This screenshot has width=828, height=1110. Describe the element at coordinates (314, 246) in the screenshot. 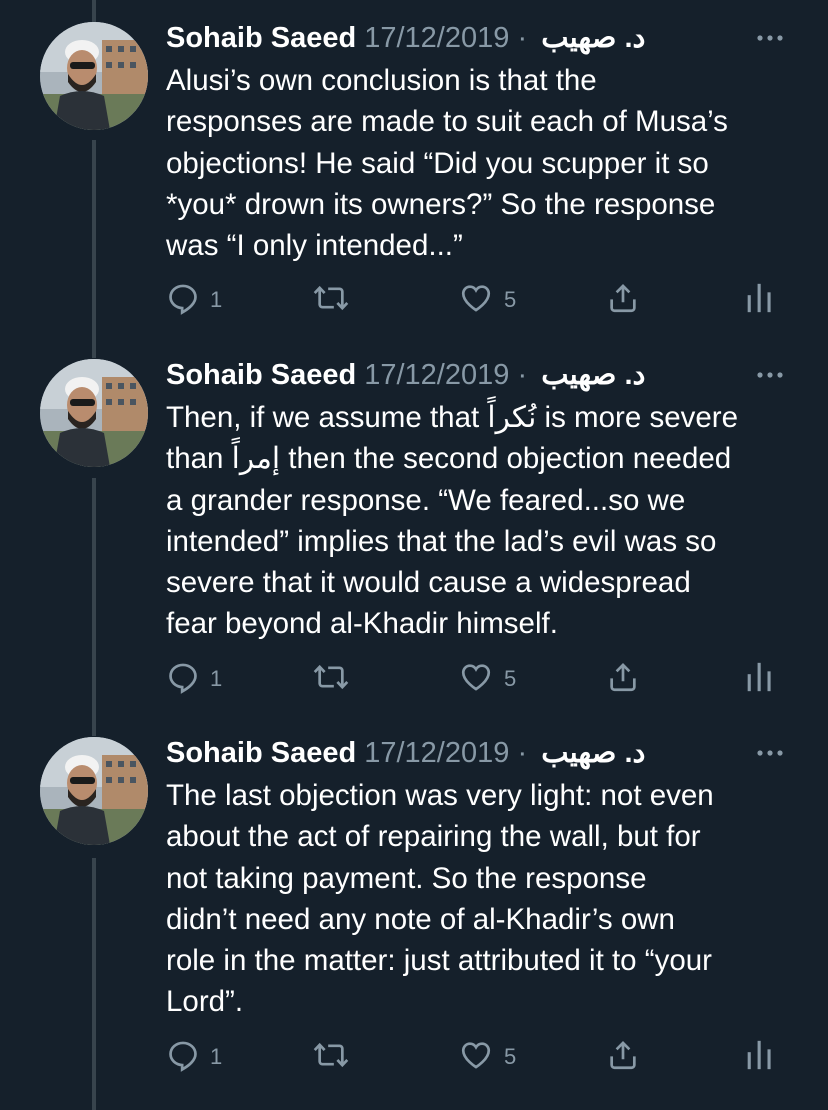

I see `tweet-line: was “I only intended...”` at that location.